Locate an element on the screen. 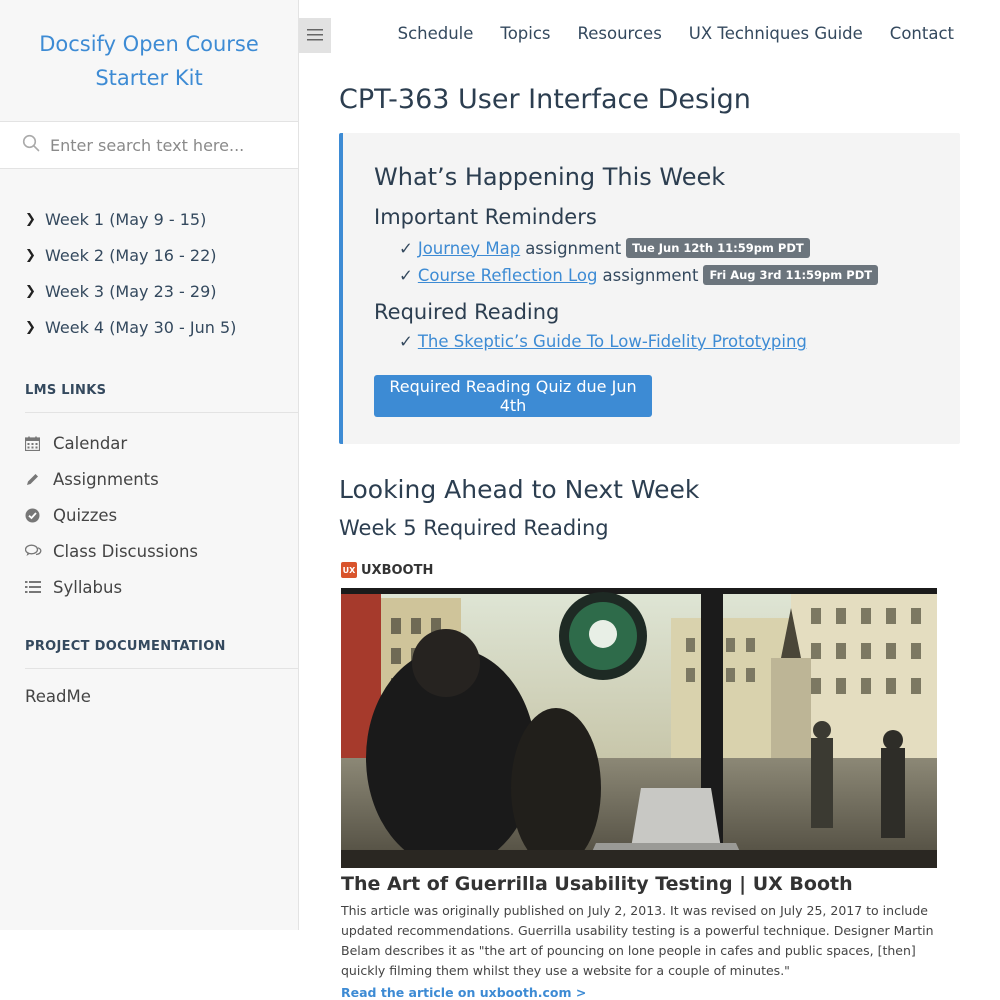 This screenshot has height=1000, width=1000. hamburger-icon is located at coordinates (315, 35).